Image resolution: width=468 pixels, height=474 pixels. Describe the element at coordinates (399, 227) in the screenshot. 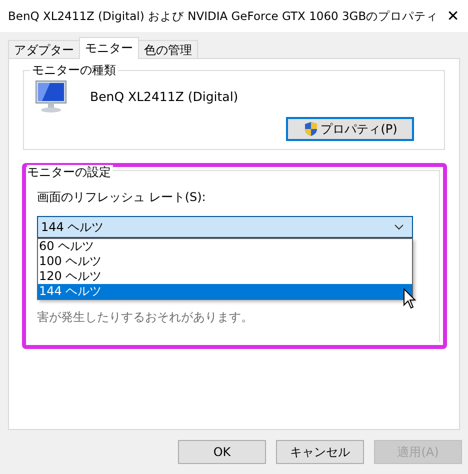

I see `chevron-down-icon` at that location.